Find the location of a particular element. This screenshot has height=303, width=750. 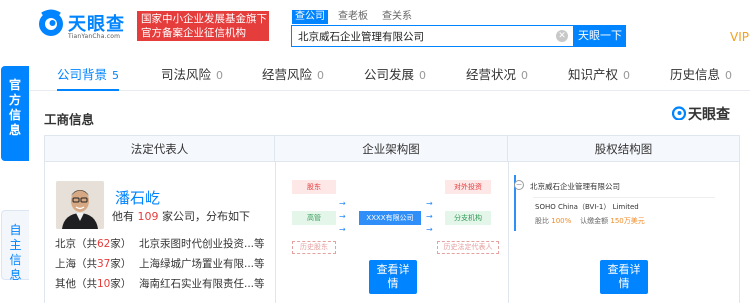

clear-icon: ✕ is located at coordinates (562, 36).